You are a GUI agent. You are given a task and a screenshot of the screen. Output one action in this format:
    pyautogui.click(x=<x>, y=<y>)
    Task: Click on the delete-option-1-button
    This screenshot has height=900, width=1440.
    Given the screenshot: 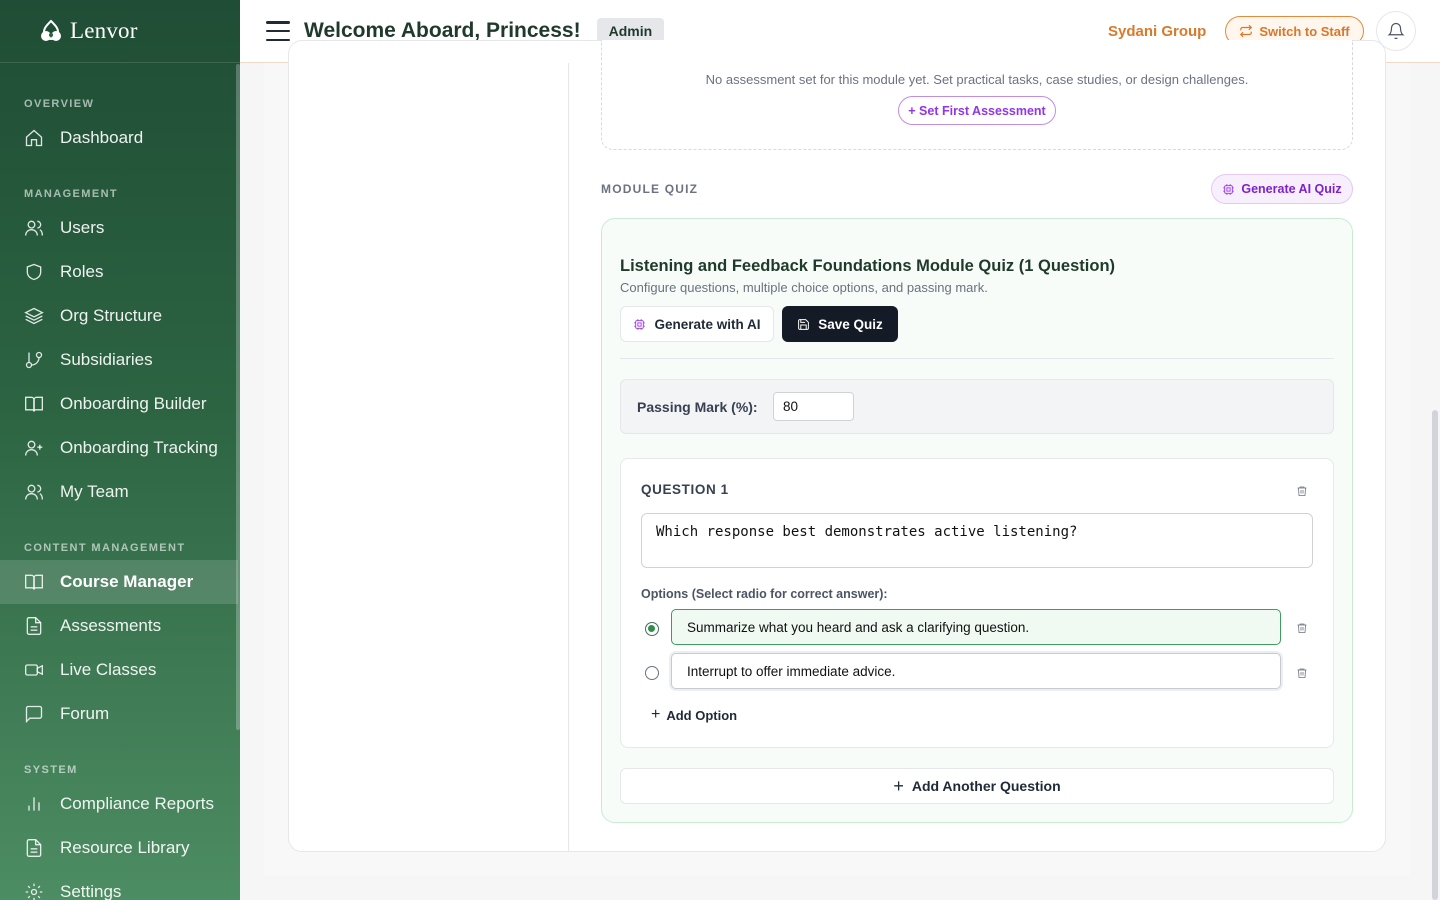 What is the action you would take?
    pyautogui.click(x=1302, y=627)
    